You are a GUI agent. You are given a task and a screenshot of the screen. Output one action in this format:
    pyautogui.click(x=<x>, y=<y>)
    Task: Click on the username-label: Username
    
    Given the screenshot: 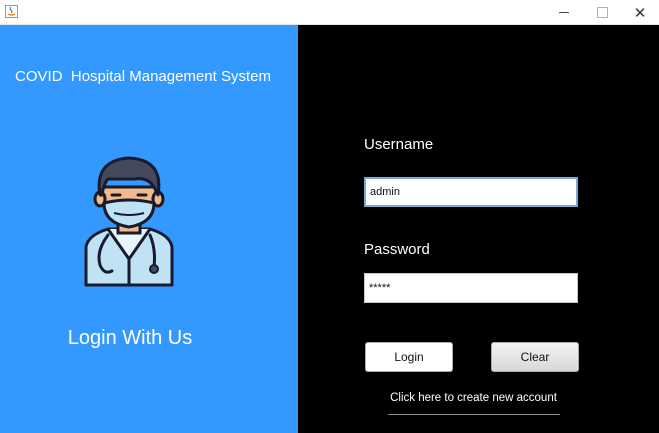 What is the action you would take?
    pyautogui.click(x=399, y=144)
    